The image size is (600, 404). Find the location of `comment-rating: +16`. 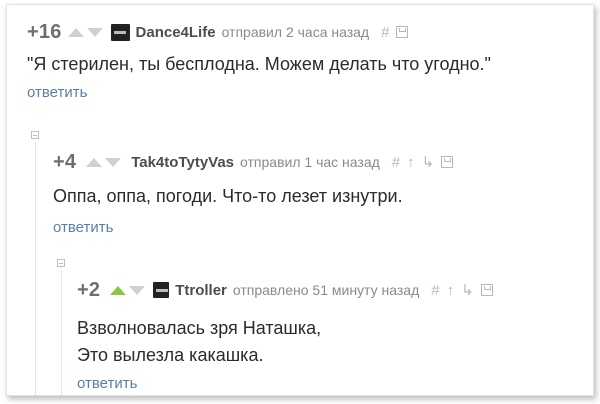

comment-rating: +16 is located at coordinates (44, 31).